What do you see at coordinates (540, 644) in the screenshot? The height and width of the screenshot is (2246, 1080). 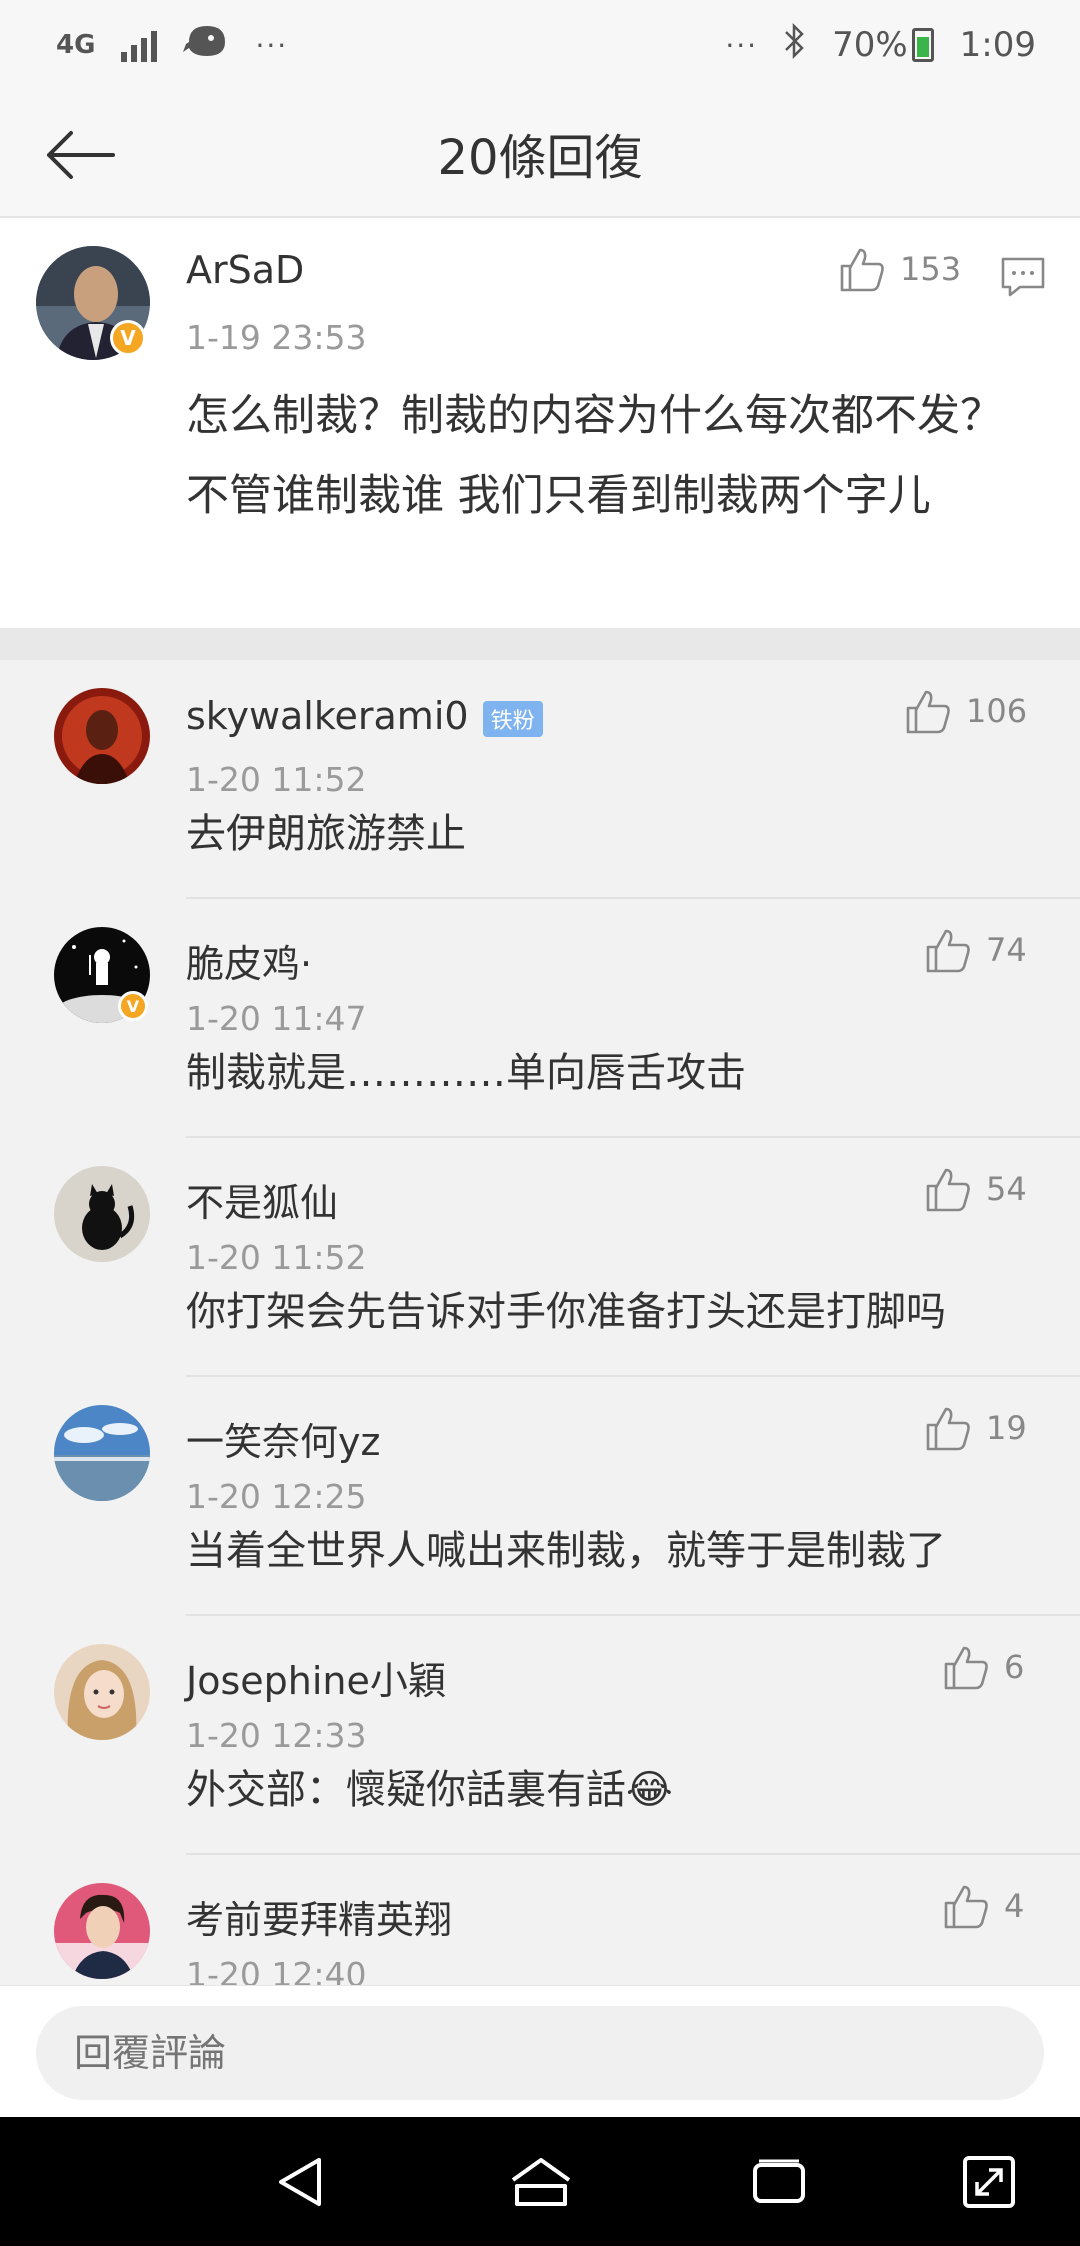 I see `section-divider` at bounding box center [540, 644].